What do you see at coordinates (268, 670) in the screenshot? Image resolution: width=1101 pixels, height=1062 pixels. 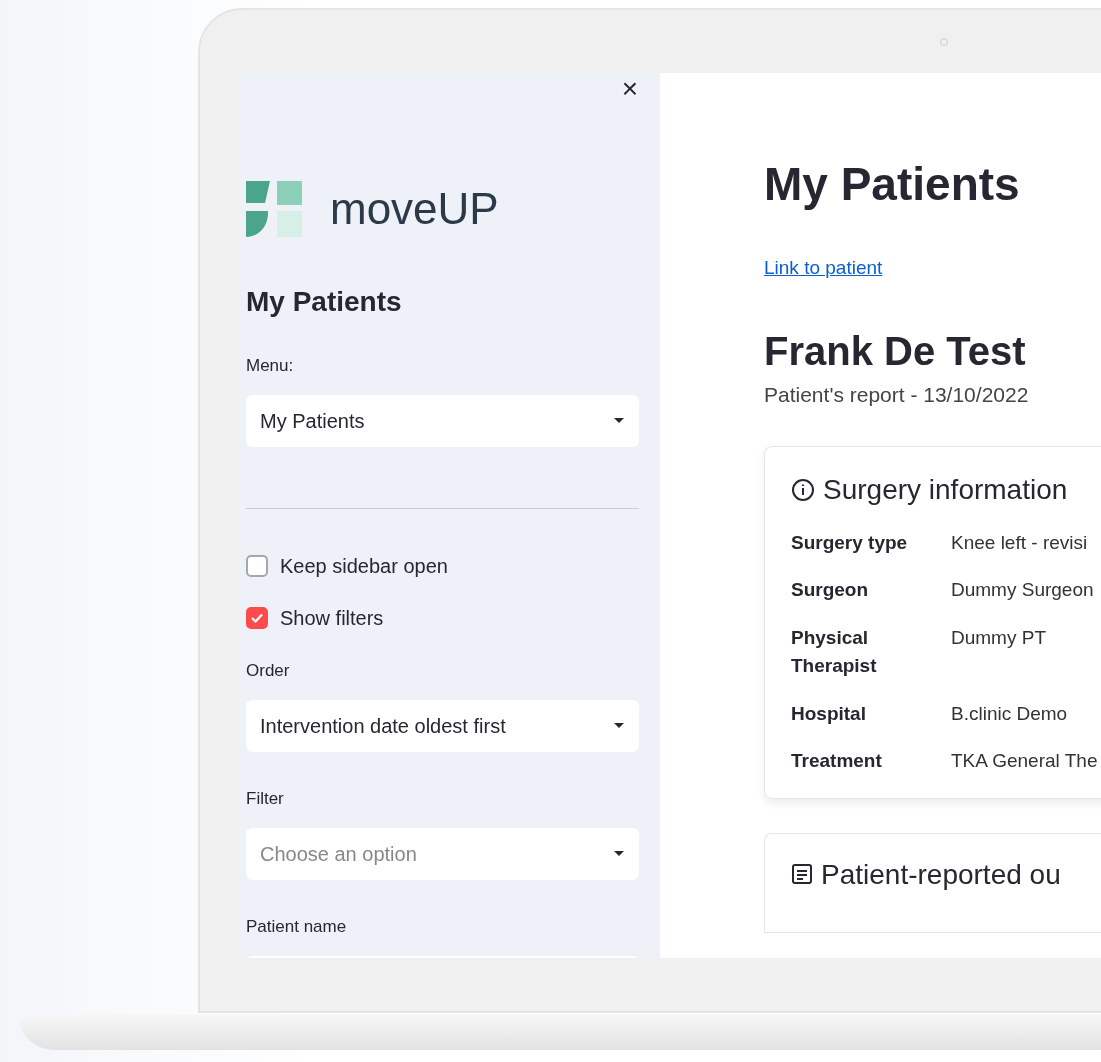 I see `field-label: Order` at bounding box center [268, 670].